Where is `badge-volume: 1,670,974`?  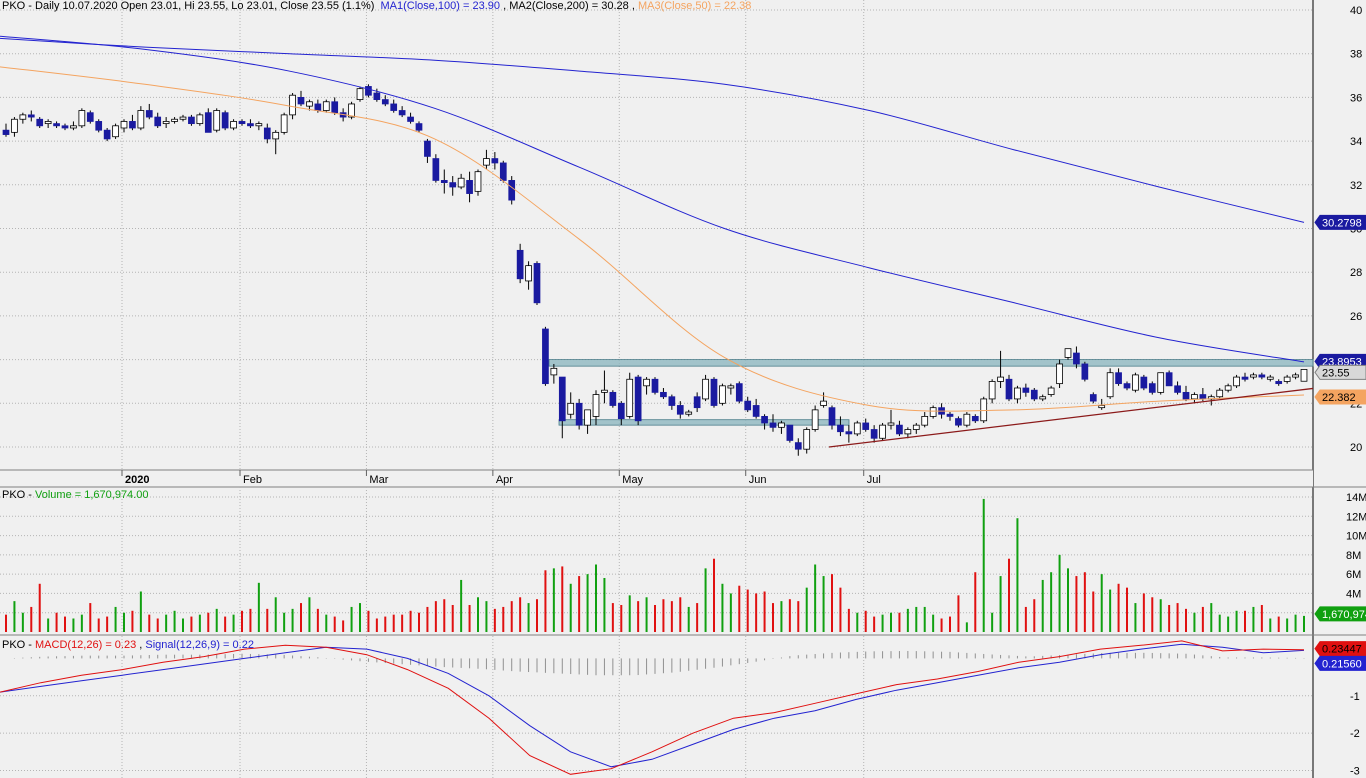 badge-volume: 1,670,974 is located at coordinates (1340, 614).